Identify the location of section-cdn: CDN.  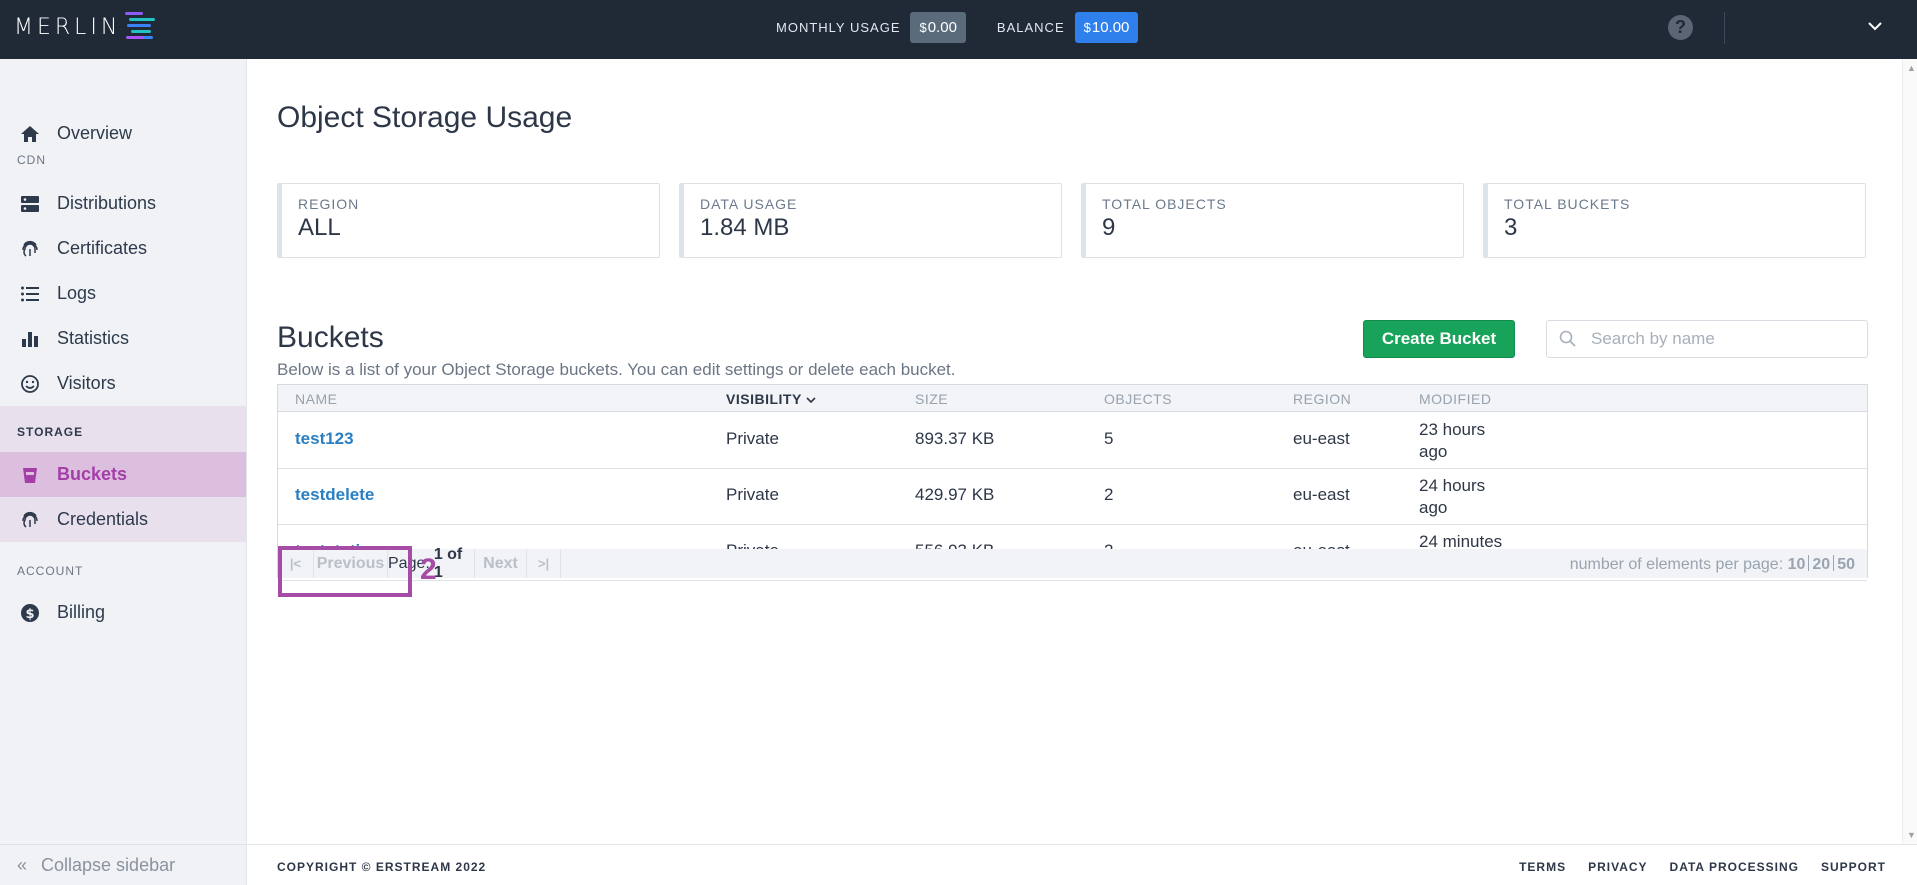
(31, 160).